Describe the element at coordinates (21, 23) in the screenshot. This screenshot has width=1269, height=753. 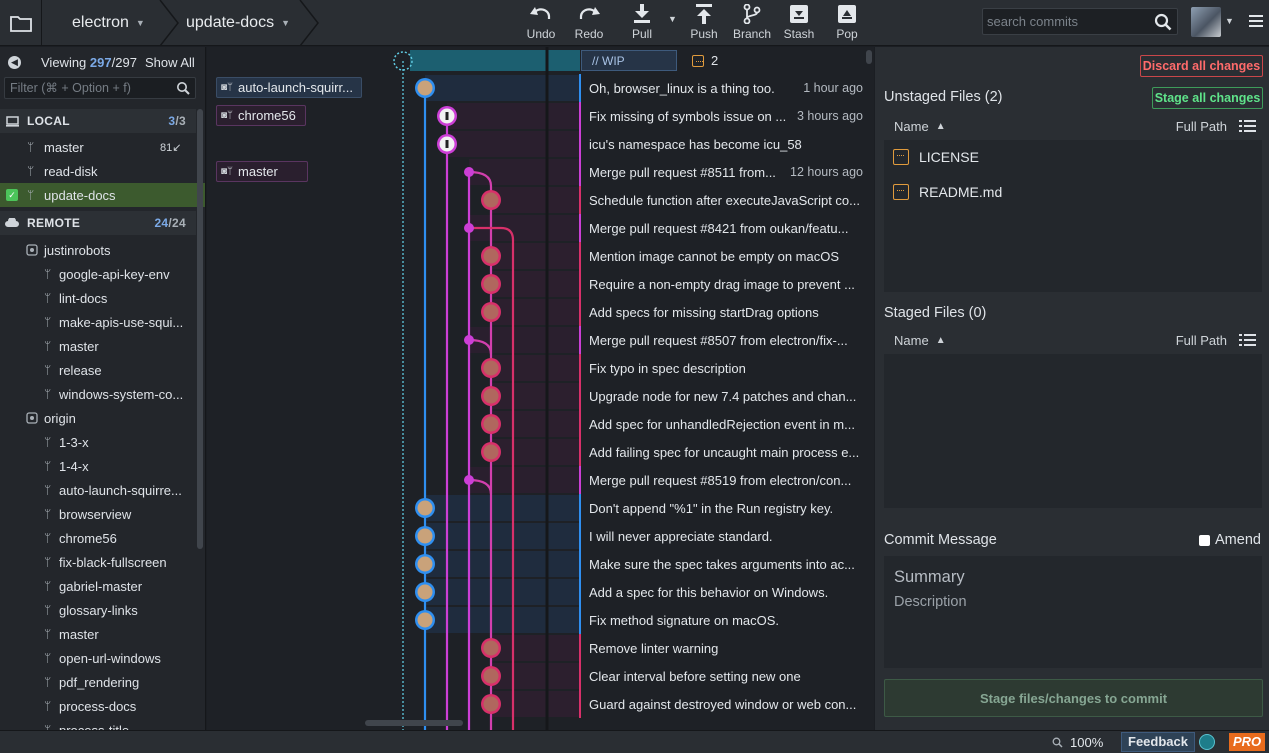
I see `repo-folder-button` at that location.